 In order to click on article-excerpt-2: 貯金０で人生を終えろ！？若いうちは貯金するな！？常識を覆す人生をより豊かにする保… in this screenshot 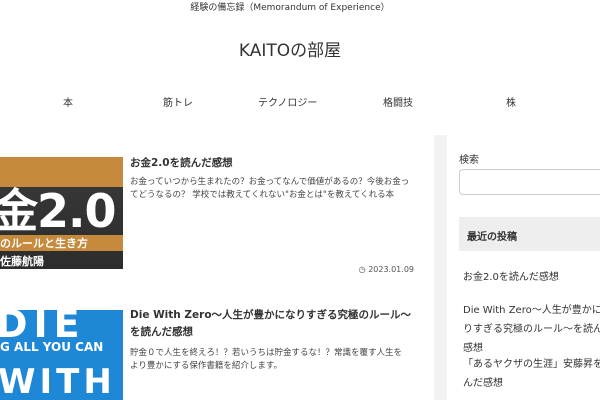, I will do `click(266, 359)`.